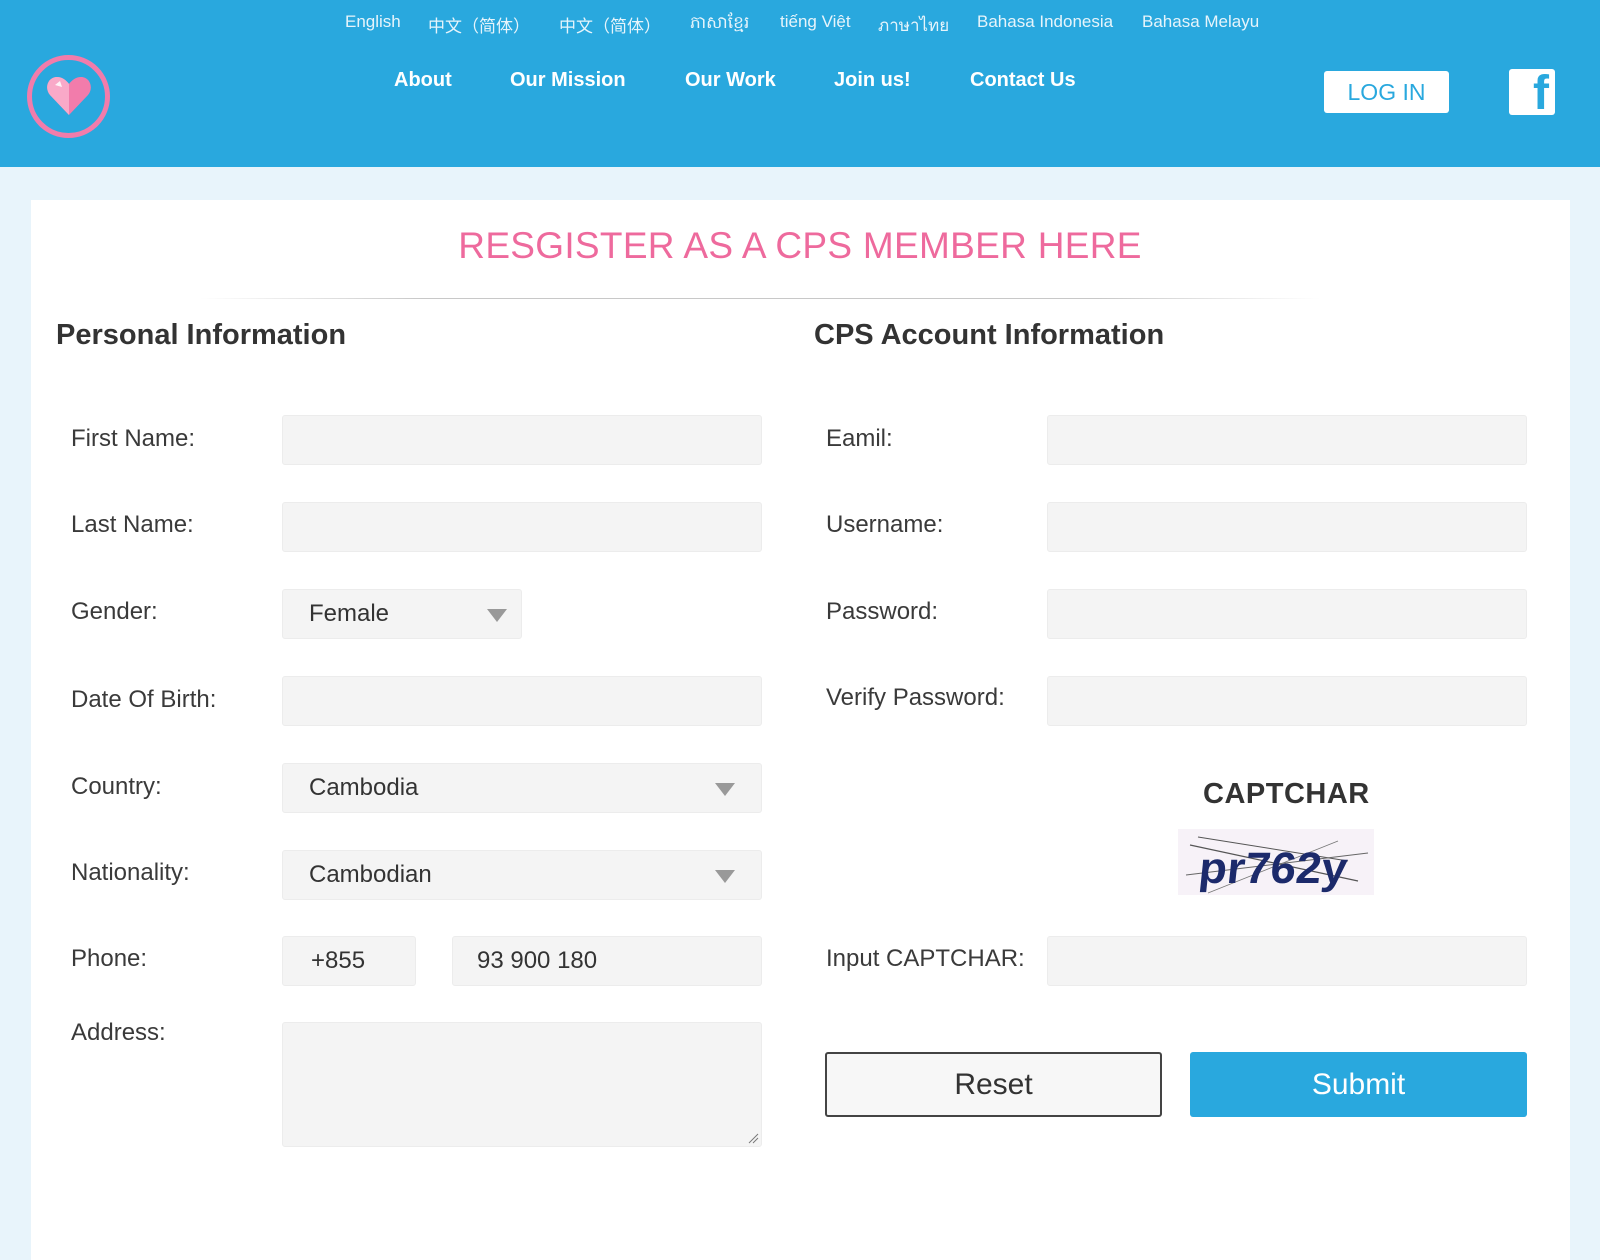 The height and width of the screenshot is (1260, 1600). What do you see at coordinates (815, 22) in the screenshot?
I see `language-vietnamese-link: tiếng Việt` at bounding box center [815, 22].